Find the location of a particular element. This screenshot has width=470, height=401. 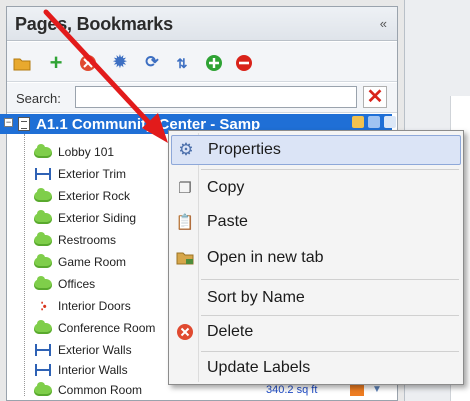

bookmark-label: Game Room is located at coordinates (92, 262).